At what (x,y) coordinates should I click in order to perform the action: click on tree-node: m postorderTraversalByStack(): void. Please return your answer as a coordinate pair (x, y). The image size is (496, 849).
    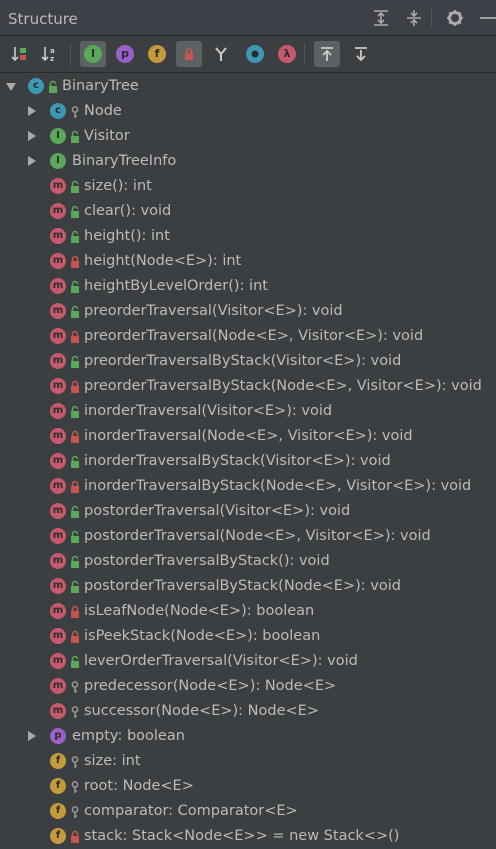
    Looking at the image, I should click on (248, 561).